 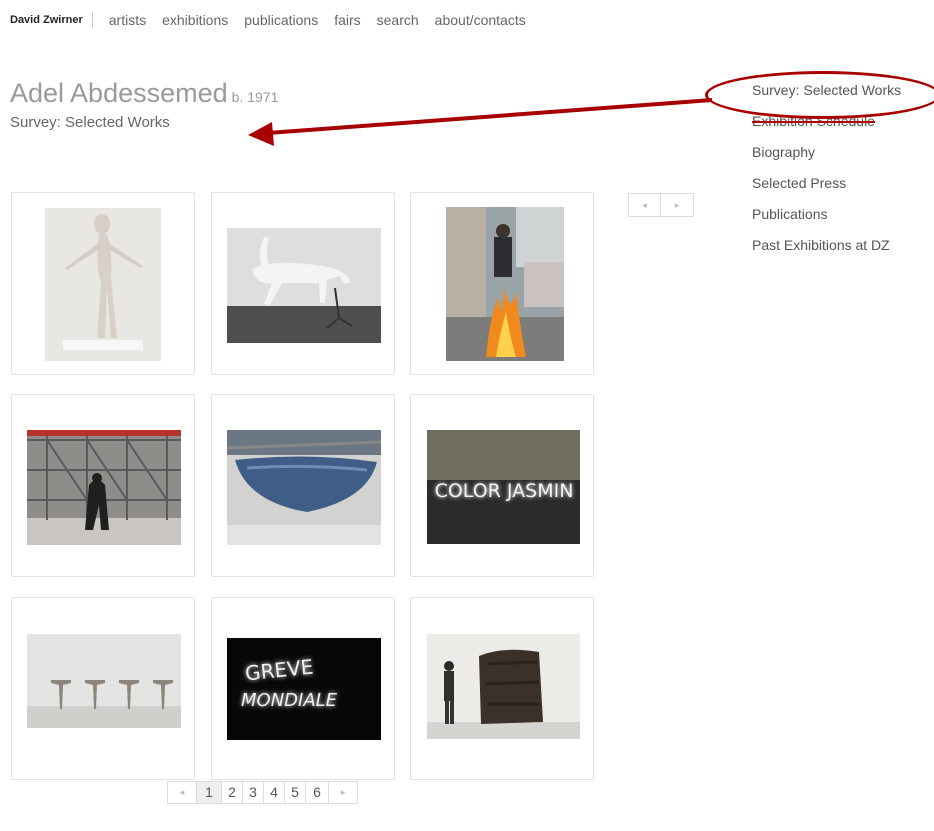 What do you see at coordinates (182, 792) in the screenshot?
I see `pager-prev-button: ◂` at bounding box center [182, 792].